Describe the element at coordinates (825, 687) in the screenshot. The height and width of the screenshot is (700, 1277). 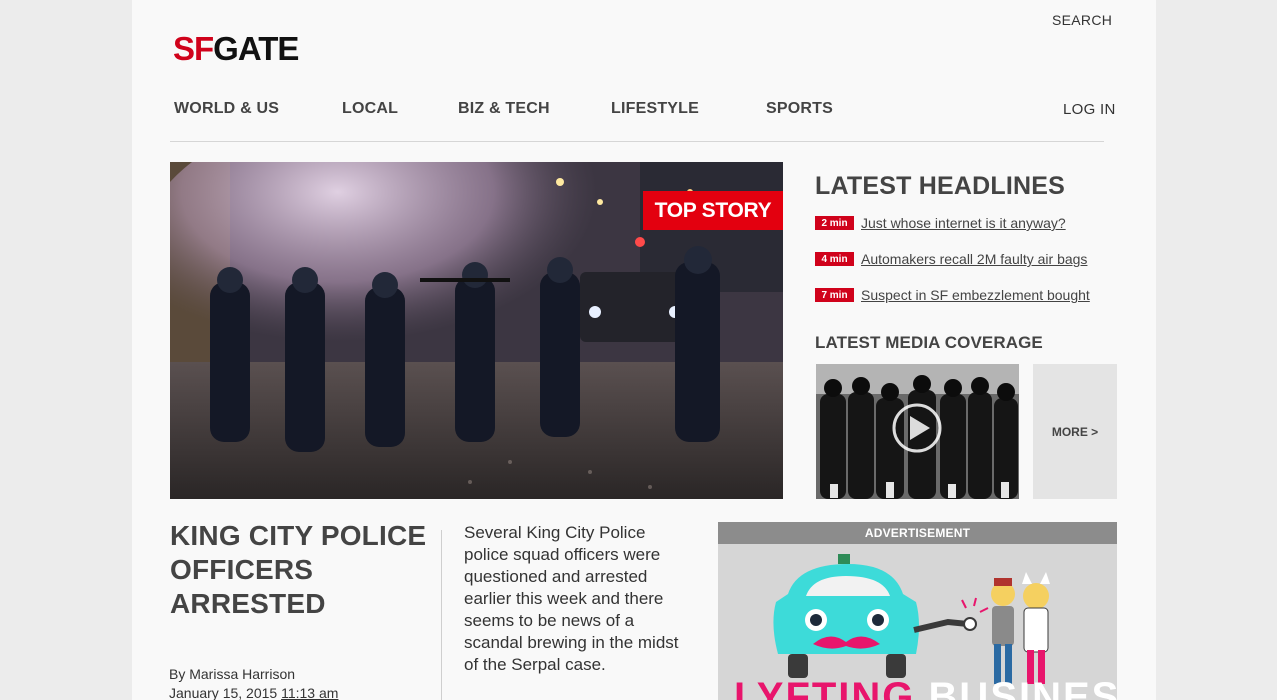
I see `ad-caption-pink: LYFTING` at that location.